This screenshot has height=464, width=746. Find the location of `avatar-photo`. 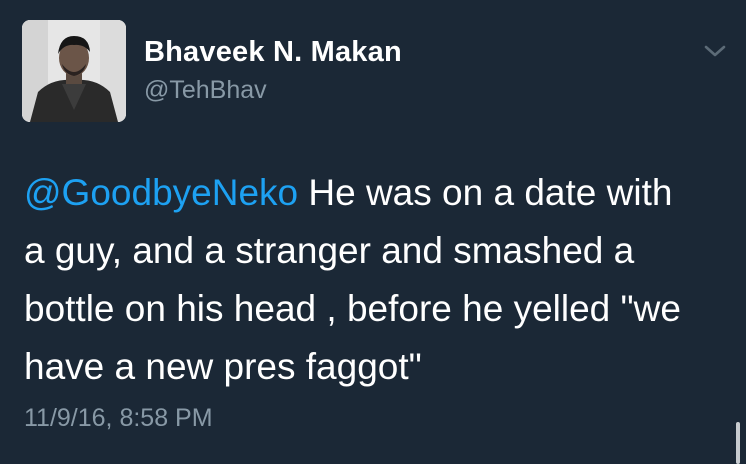

avatar-photo is located at coordinates (74, 71).